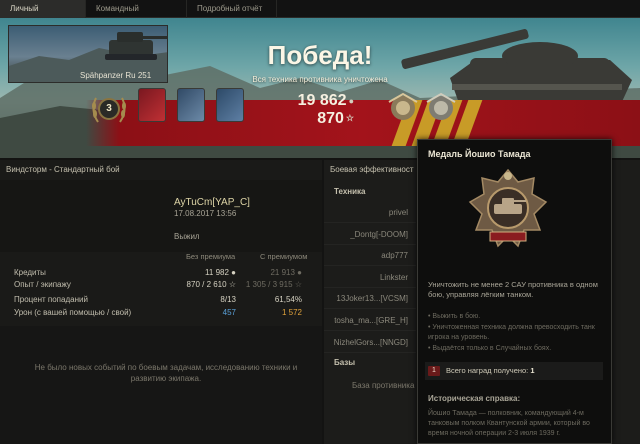 The height and width of the screenshot is (444, 640). Describe the element at coordinates (370, 343) in the screenshot. I see `enemy-player-row: NizhelGors...[NNGD]` at that location.